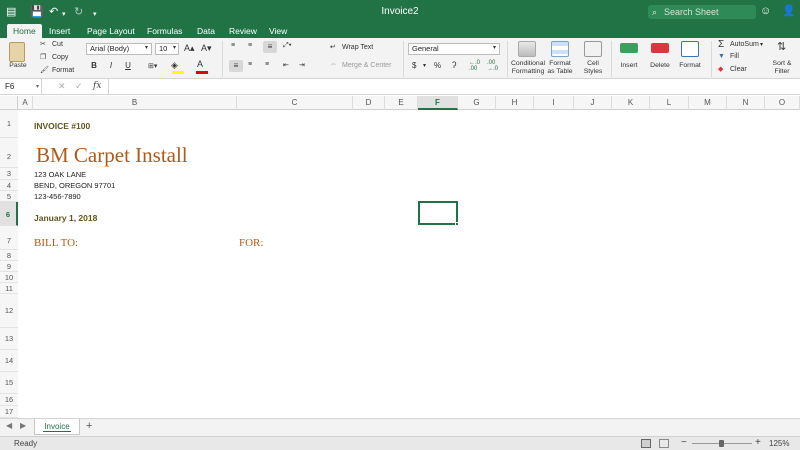  Describe the element at coordinates (9, 255) in the screenshot. I see `row-header-8: 8` at that location.